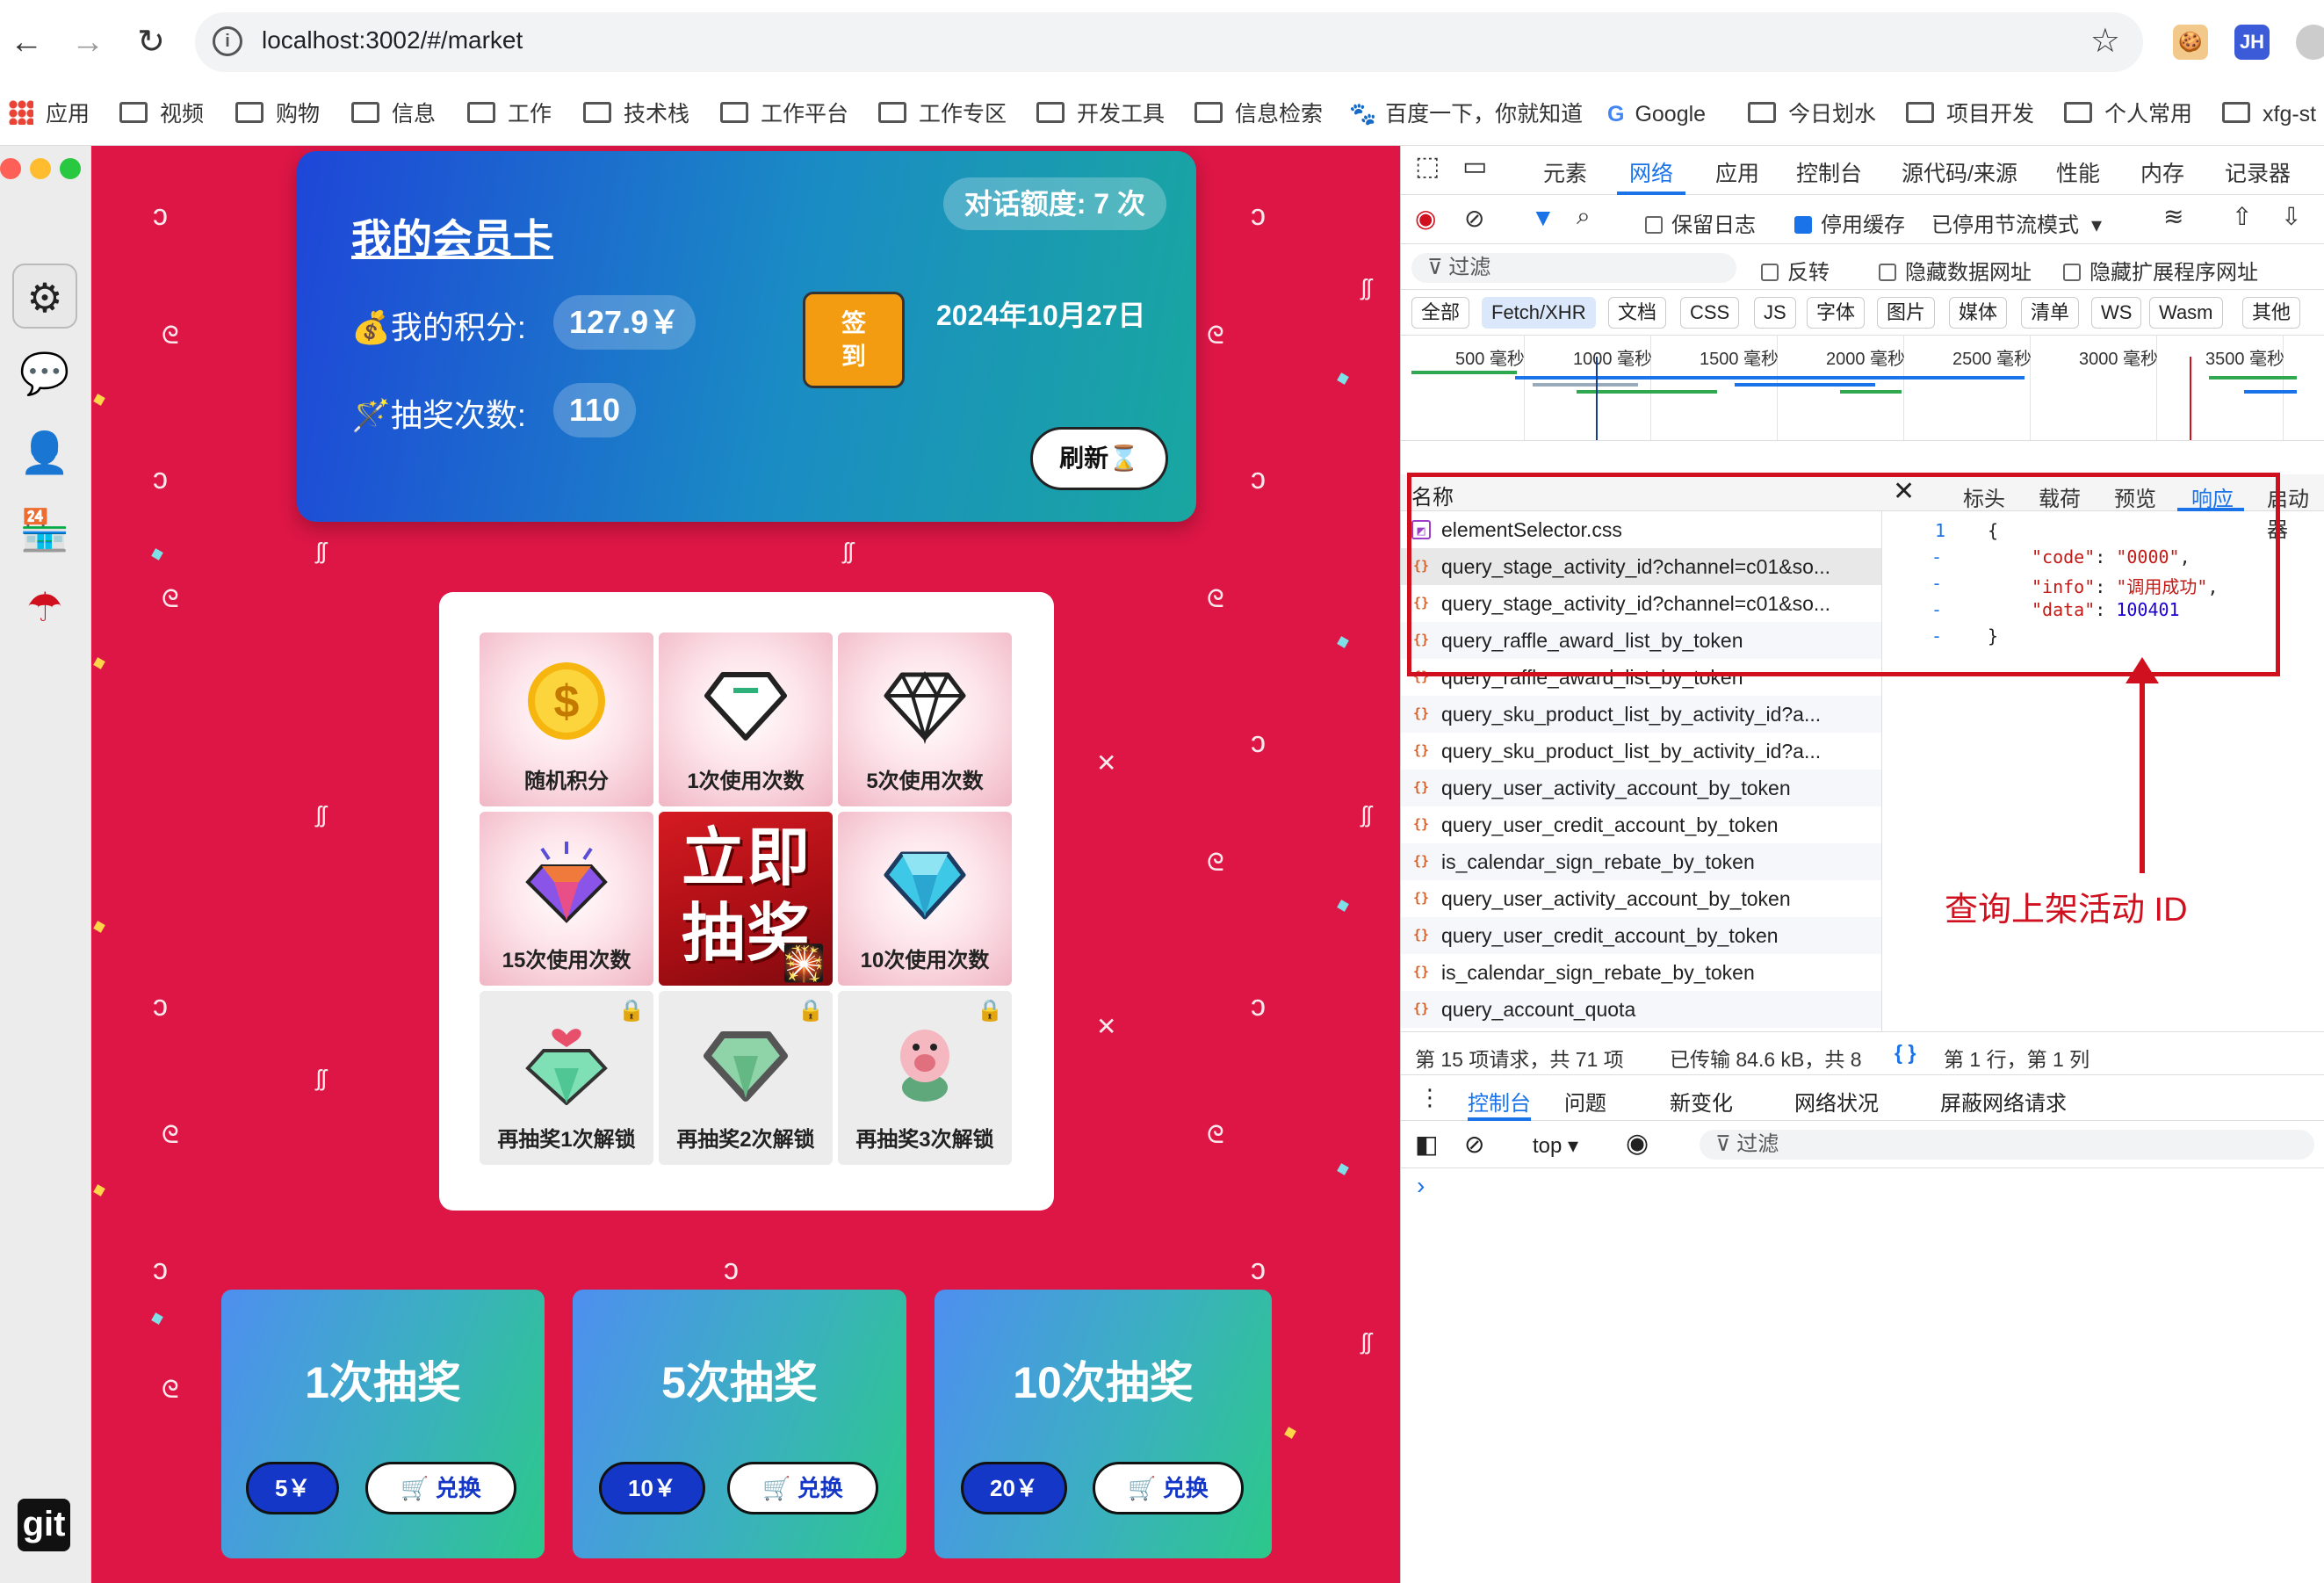  I want to click on prize-cell: $ 随机积分, so click(566, 719).